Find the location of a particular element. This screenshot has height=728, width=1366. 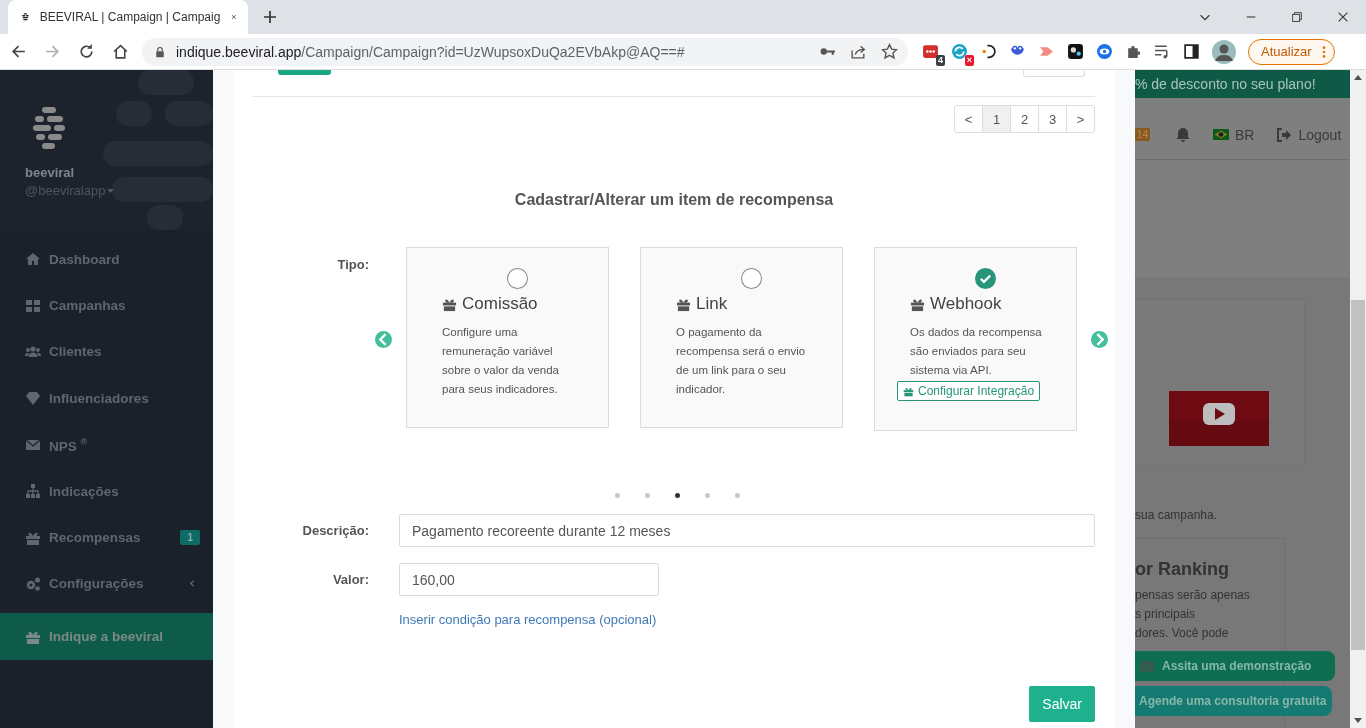

option-title: Link is located at coordinates (712, 304).